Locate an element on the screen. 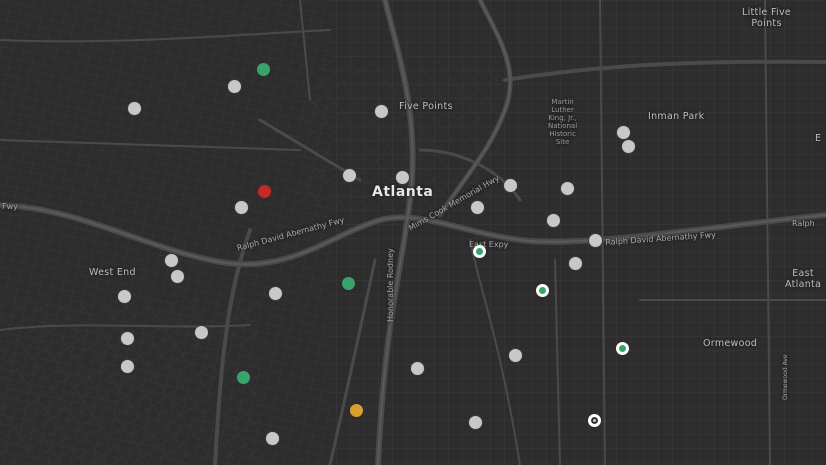 Image resolution: width=826 pixels, height=465 pixels. label-ormewood: Ormewood is located at coordinates (730, 343).